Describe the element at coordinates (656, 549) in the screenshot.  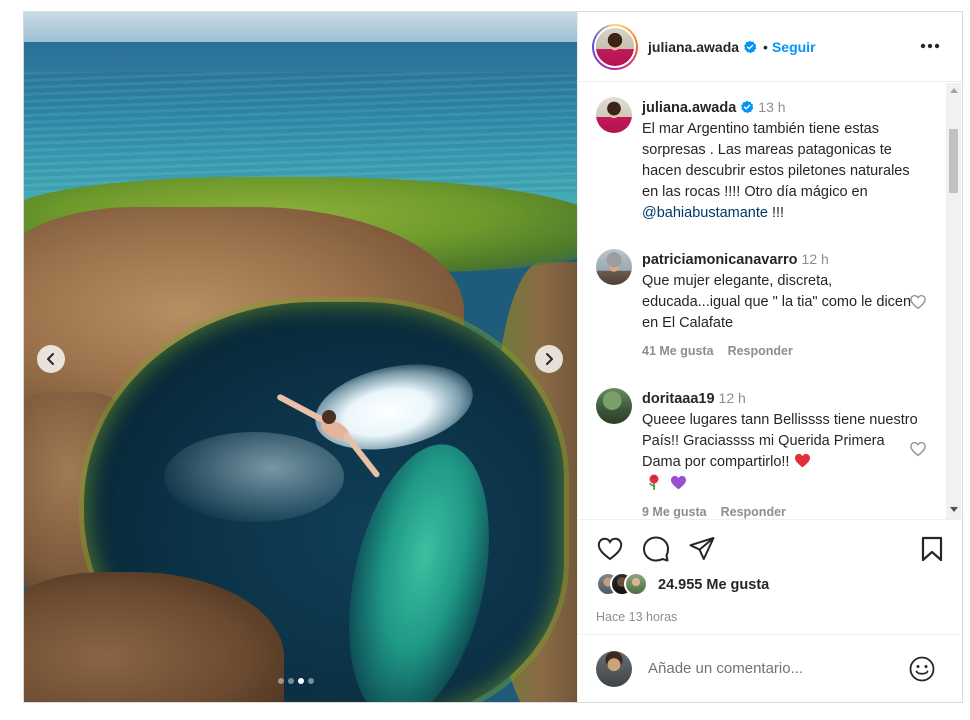
I see `comment-icon` at that location.